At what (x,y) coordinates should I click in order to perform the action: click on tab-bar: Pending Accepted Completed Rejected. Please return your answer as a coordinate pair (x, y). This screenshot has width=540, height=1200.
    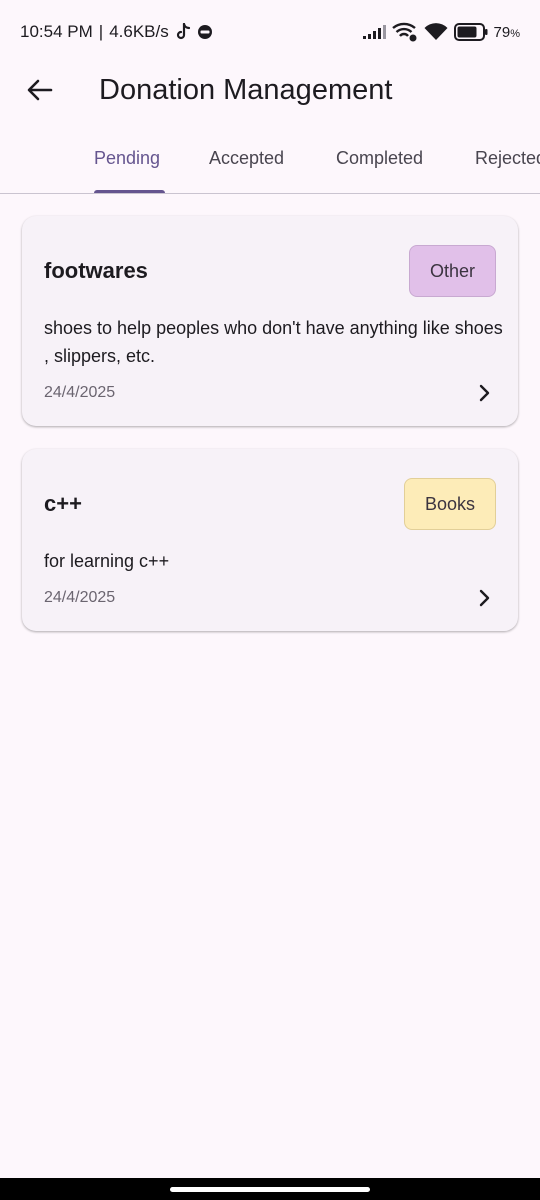
    Looking at the image, I should click on (270, 162).